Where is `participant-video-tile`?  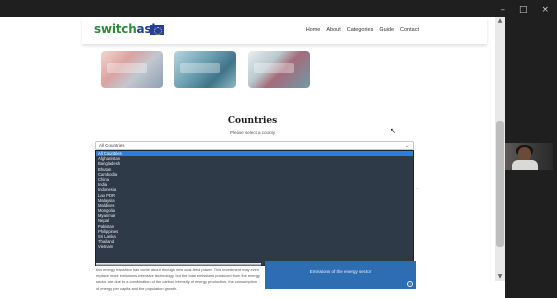 participant-video-tile is located at coordinates (529, 156).